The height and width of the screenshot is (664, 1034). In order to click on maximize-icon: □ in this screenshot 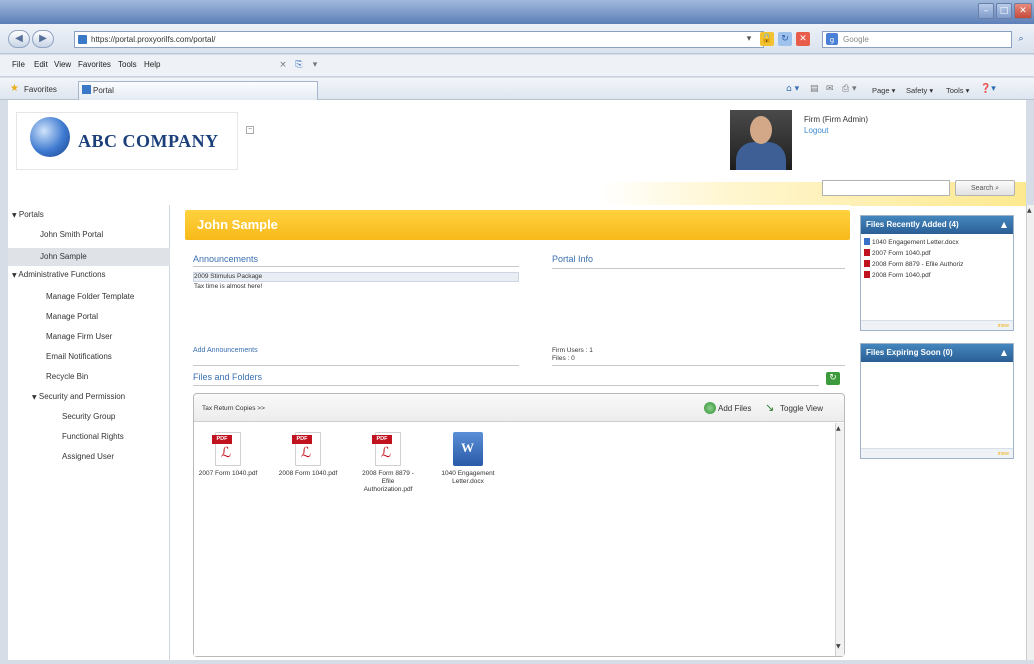, I will do `click(1004, 11)`.